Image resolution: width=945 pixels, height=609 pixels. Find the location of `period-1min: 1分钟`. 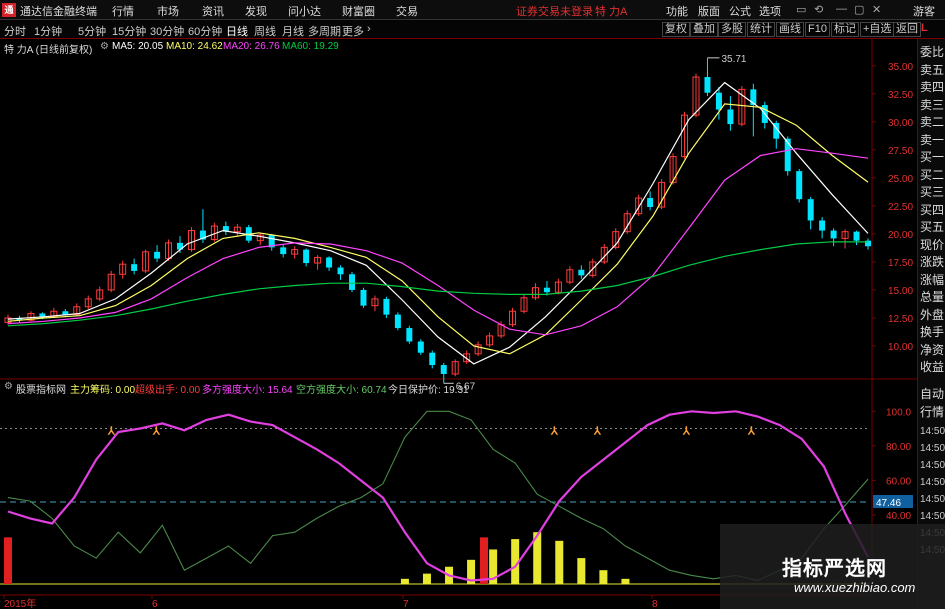

period-1min: 1分钟 is located at coordinates (48, 31).